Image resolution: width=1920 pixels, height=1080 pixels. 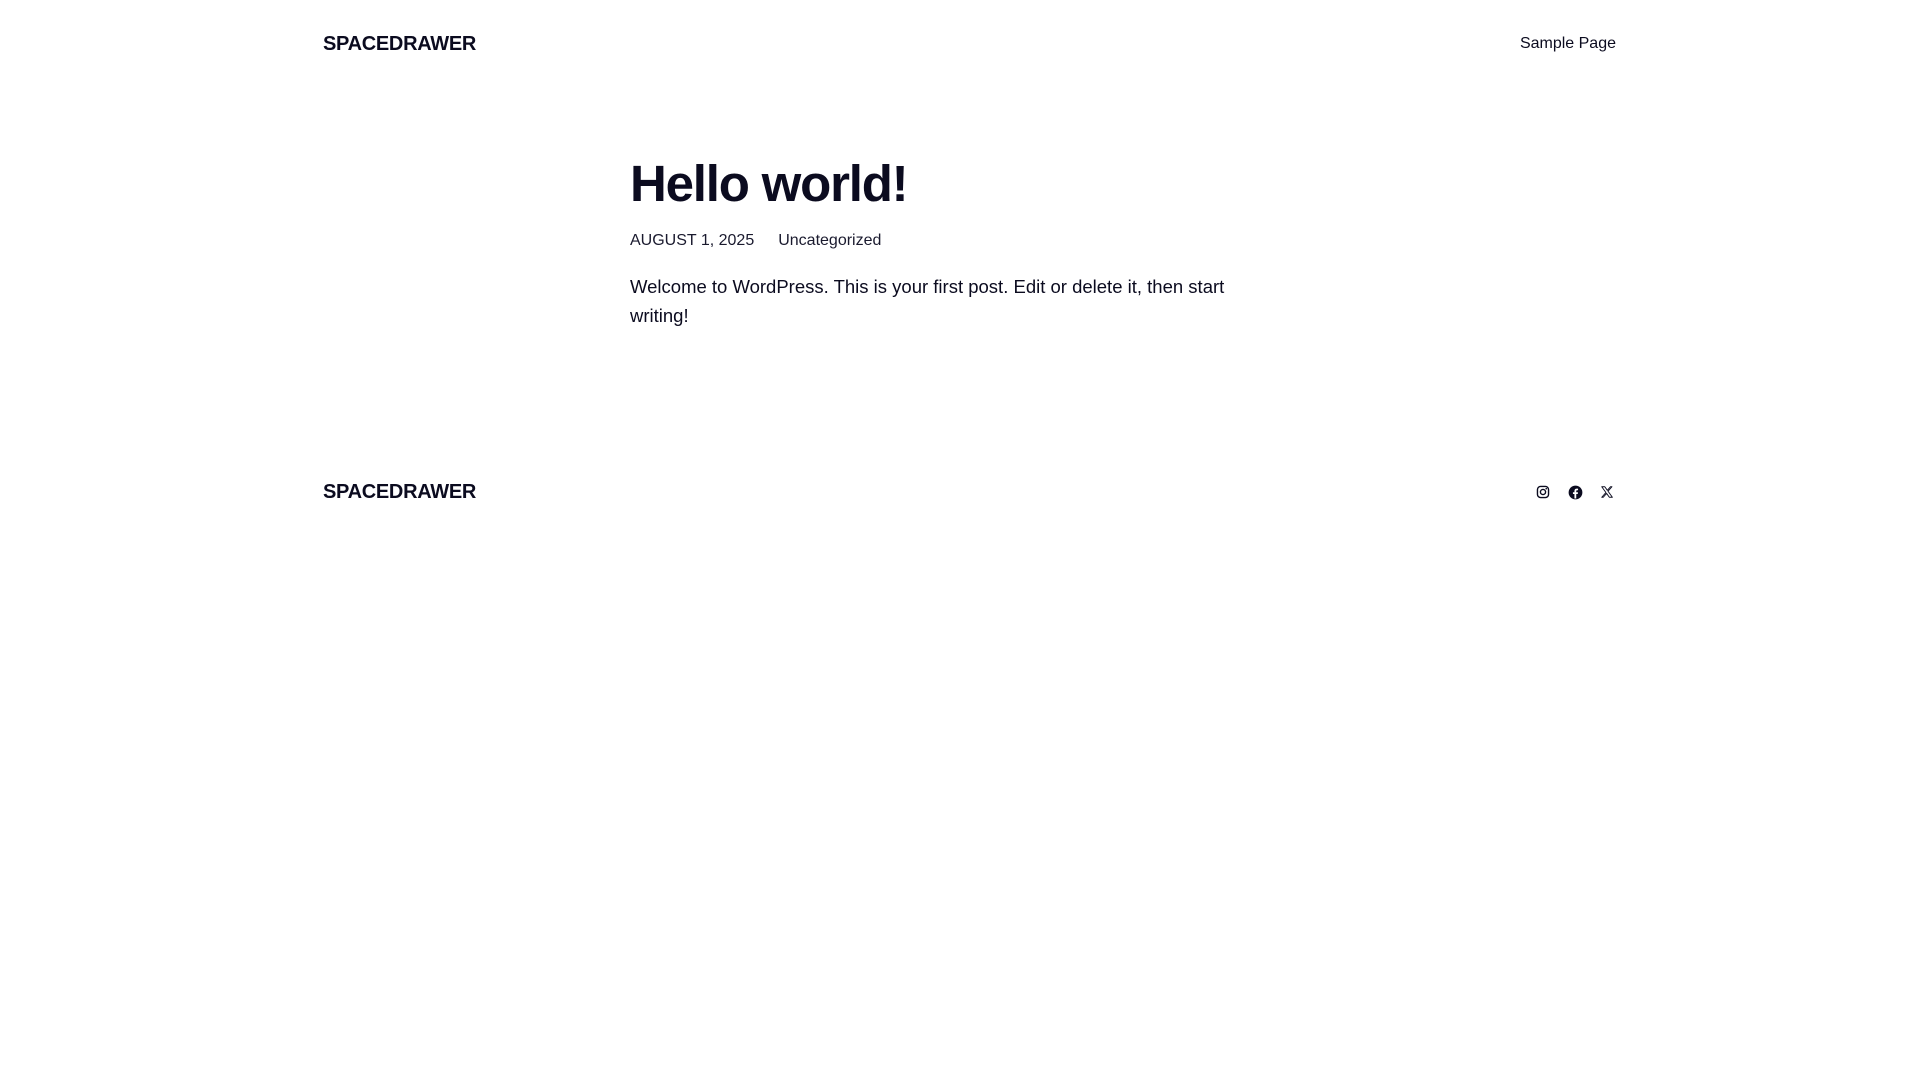 What do you see at coordinates (769, 183) in the screenshot?
I see `post-title: Hello world!` at bounding box center [769, 183].